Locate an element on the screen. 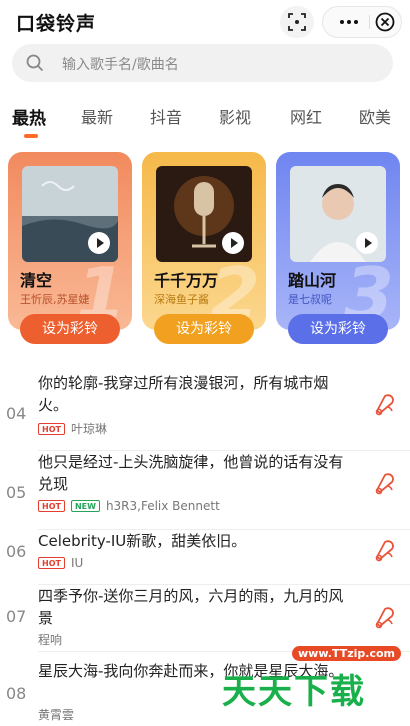 This screenshot has height=726, width=410. app-title: 口袋铃声 is located at coordinates (56, 24).